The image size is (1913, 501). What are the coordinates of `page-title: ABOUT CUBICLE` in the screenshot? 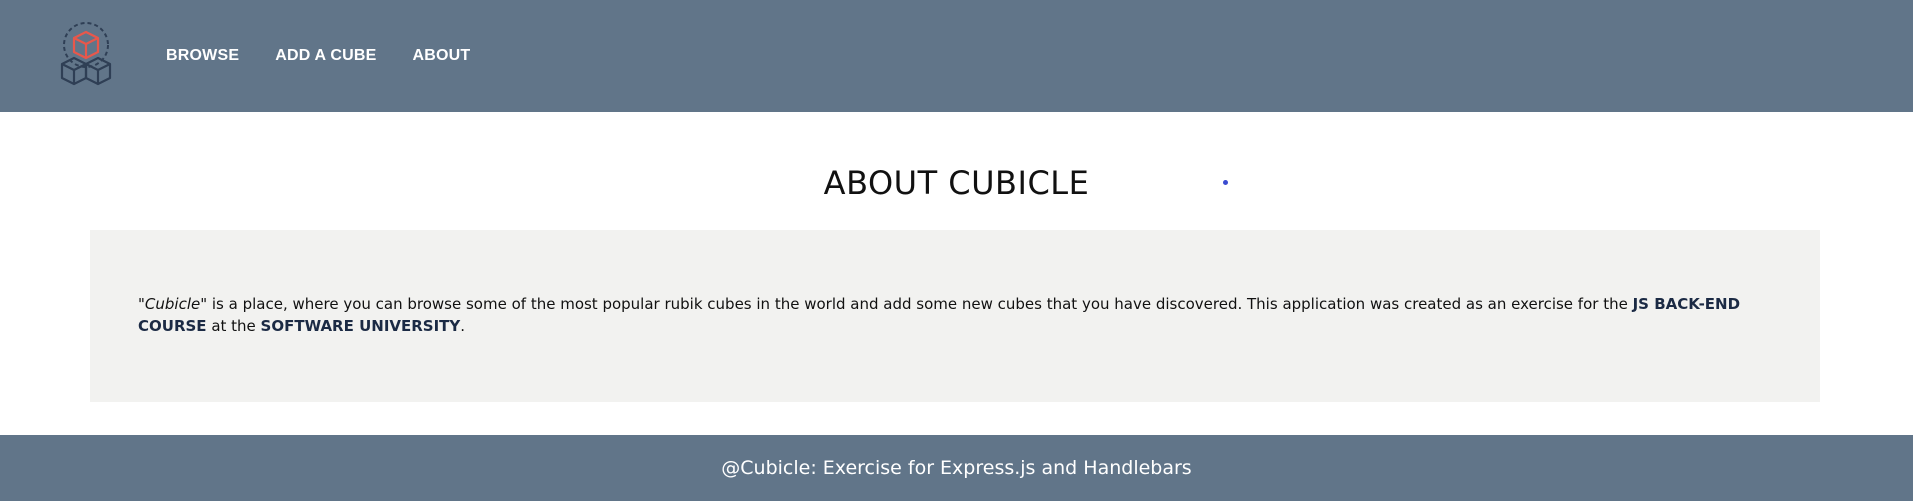 It's located at (956, 183).